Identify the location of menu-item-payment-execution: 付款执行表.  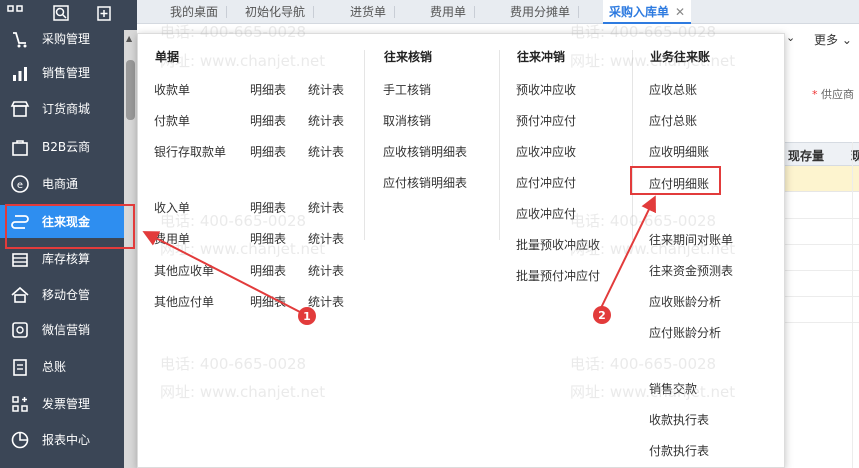
(679, 450).